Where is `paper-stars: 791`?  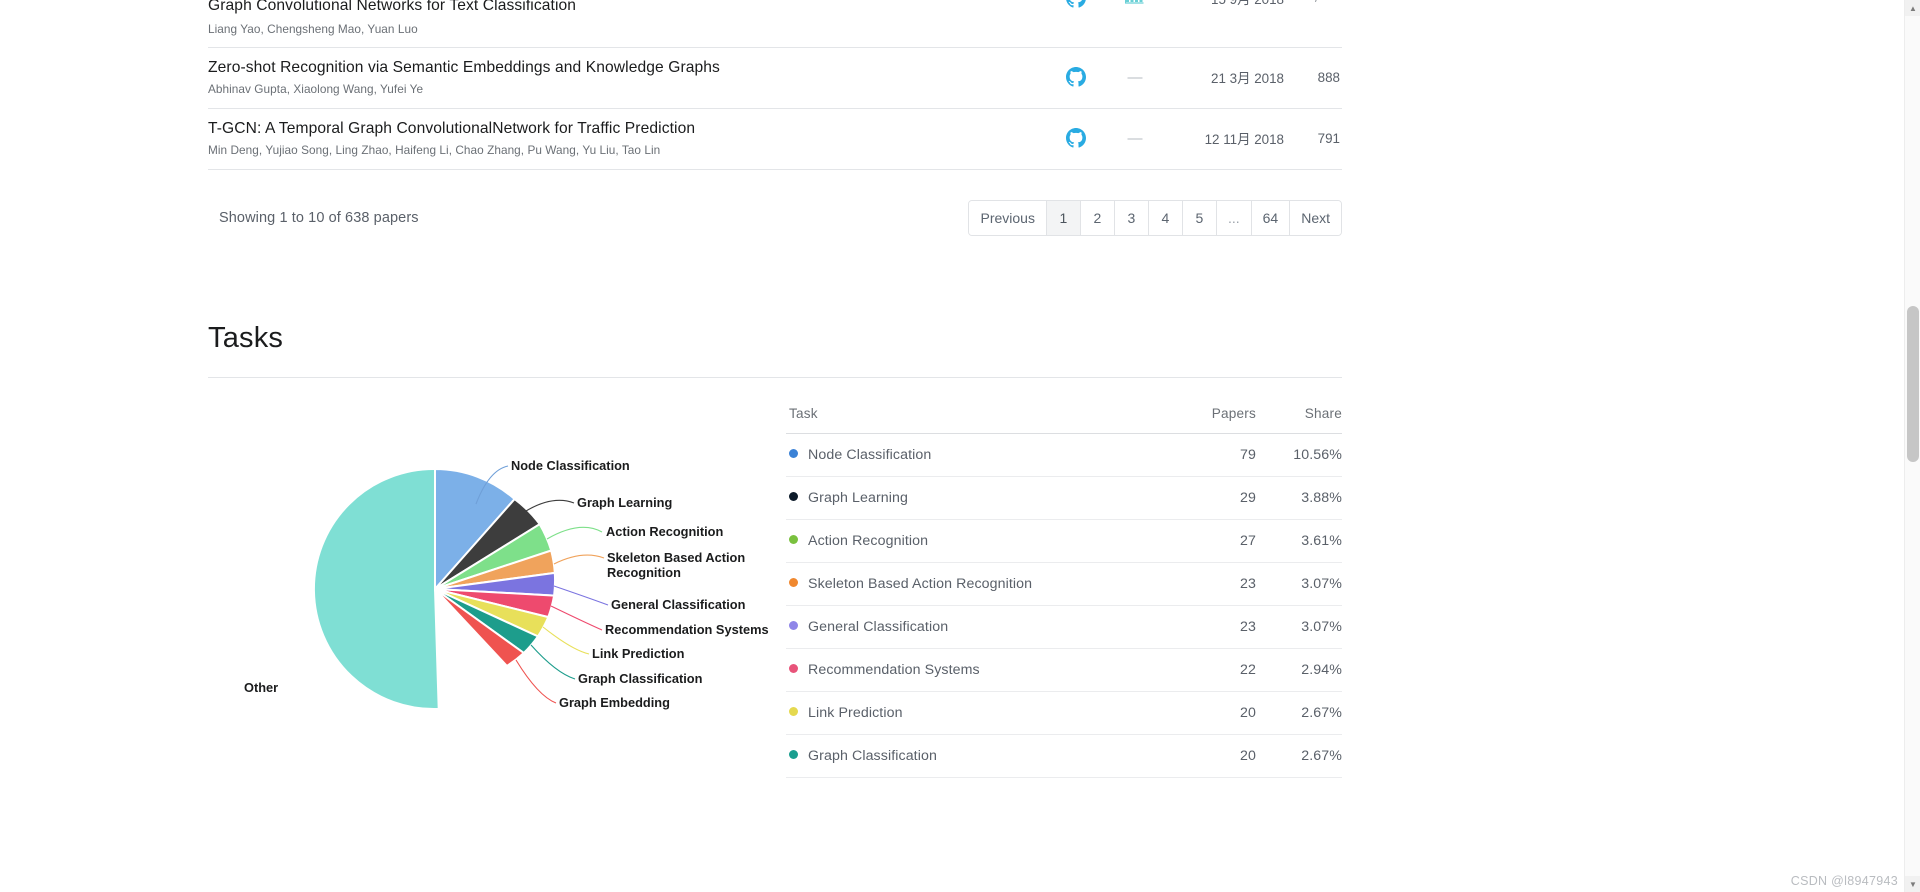 paper-stars: 791 is located at coordinates (1328, 138).